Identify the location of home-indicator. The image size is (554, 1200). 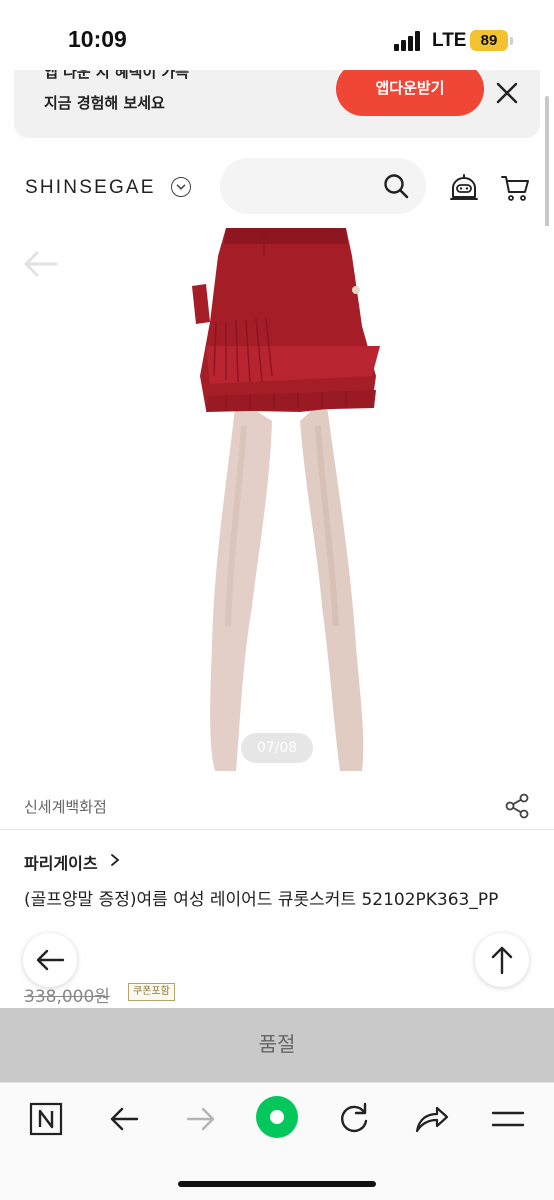
(277, 1184).